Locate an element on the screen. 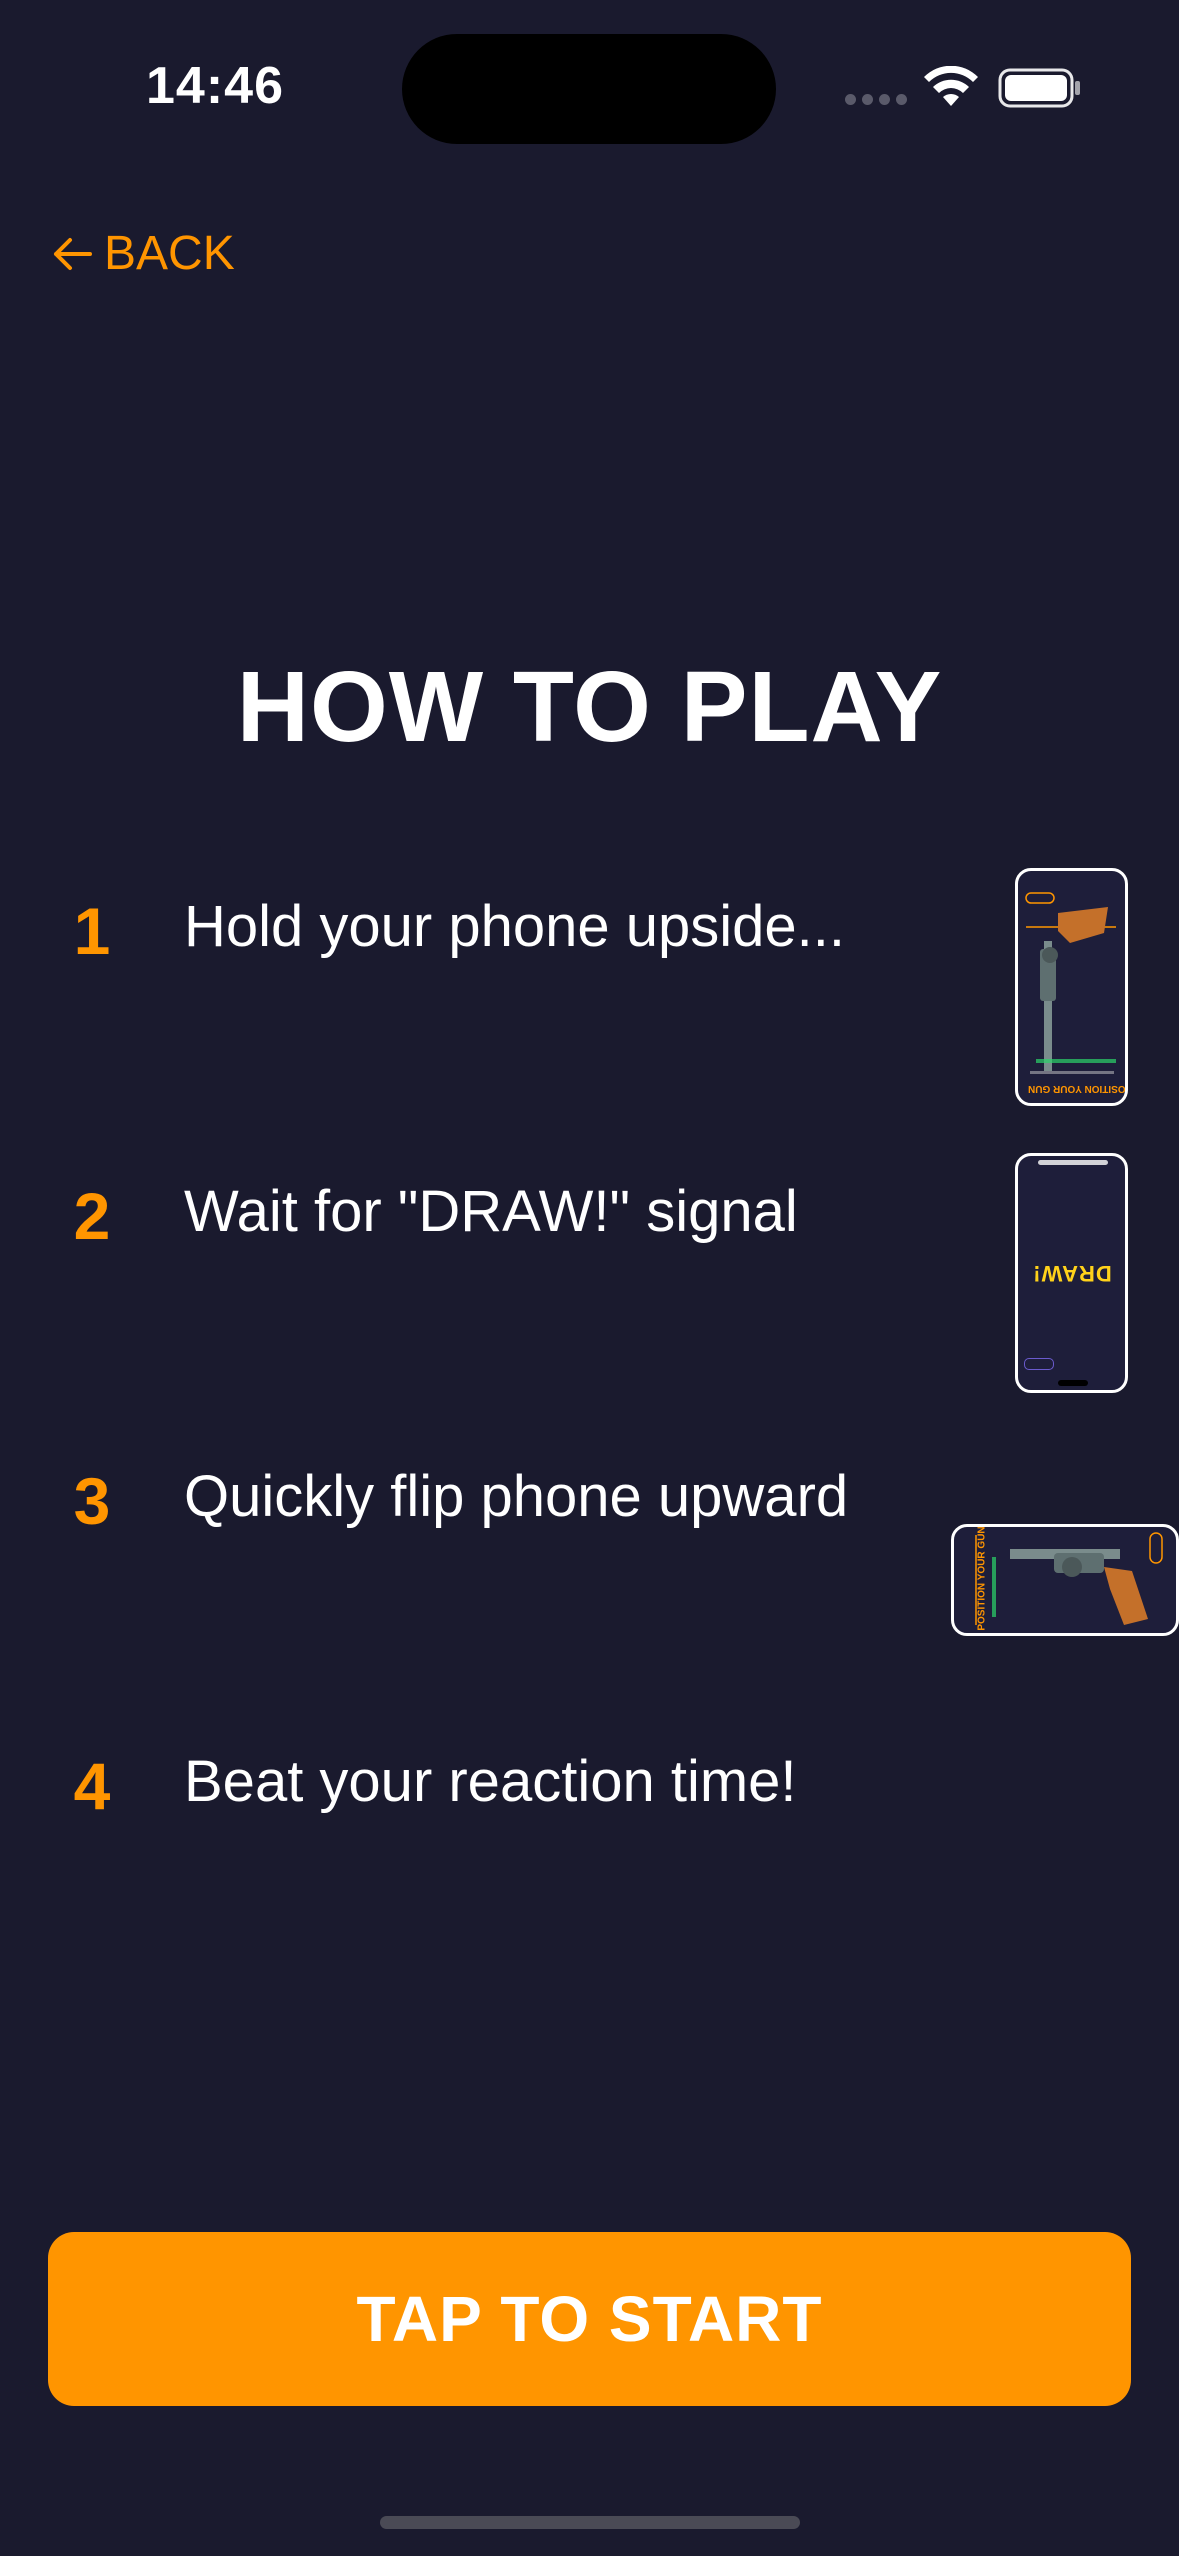 Image resolution: width=1179 pixels, height=2556 pixels. step-number: 4 is located at coordinates (92, 1786).